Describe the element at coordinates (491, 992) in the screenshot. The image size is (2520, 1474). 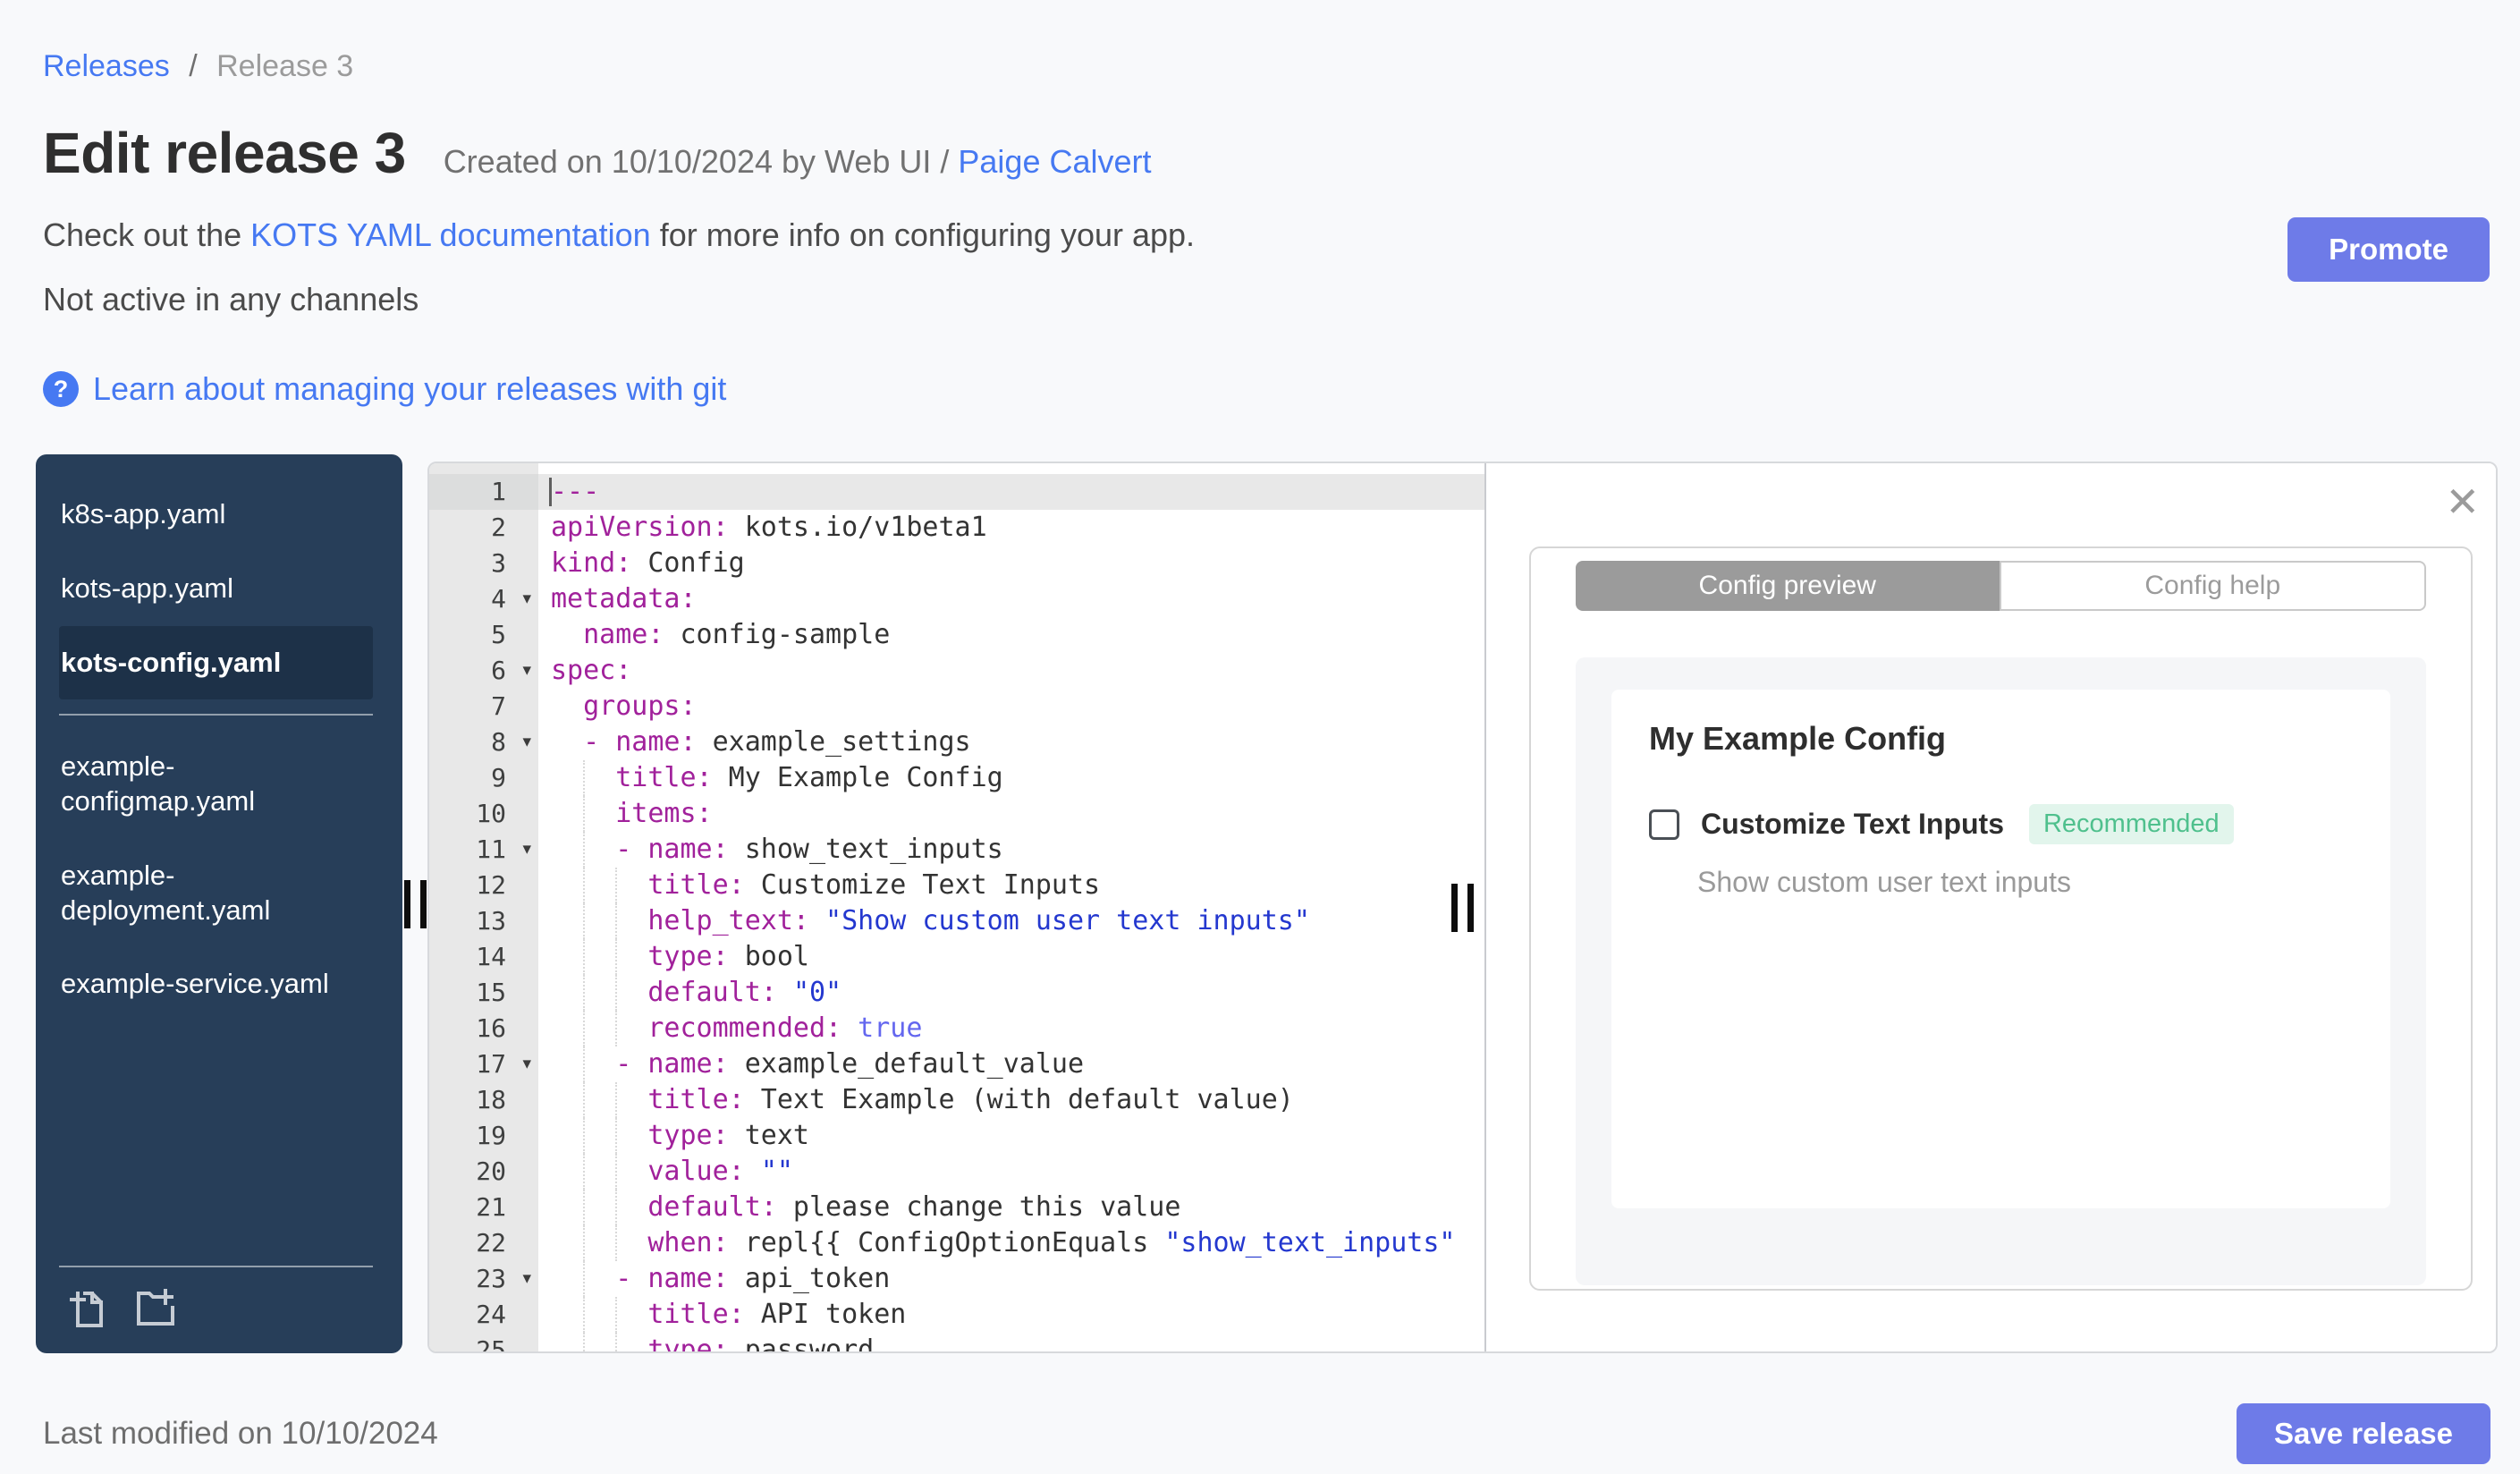
I see `gutter-line: 15` at that location.